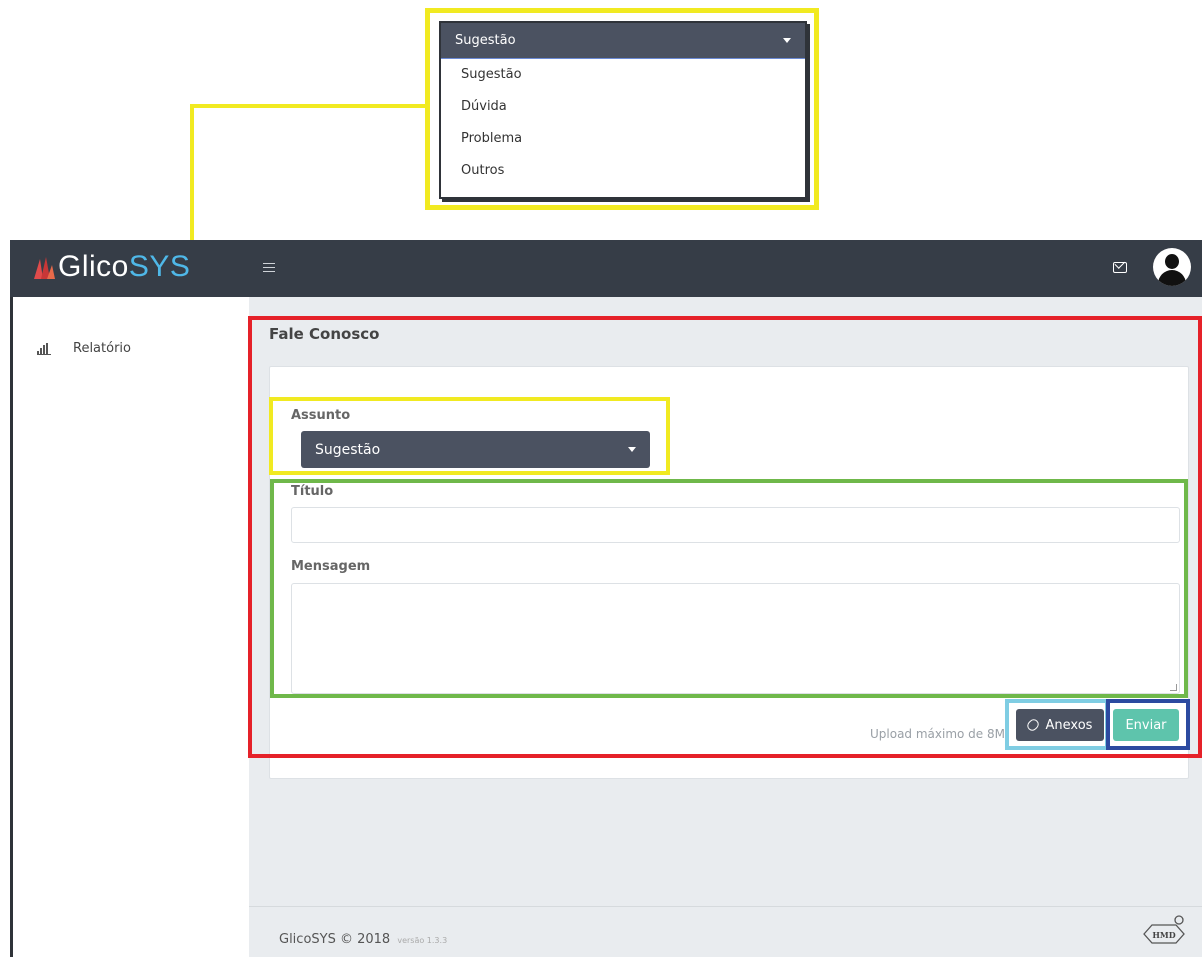 This screenshot has height=957, width=1202. What do you see at coordinates (269, 269) in the screenshot?
I see `menu-toggle-icon` at bounding box center [269, 269].